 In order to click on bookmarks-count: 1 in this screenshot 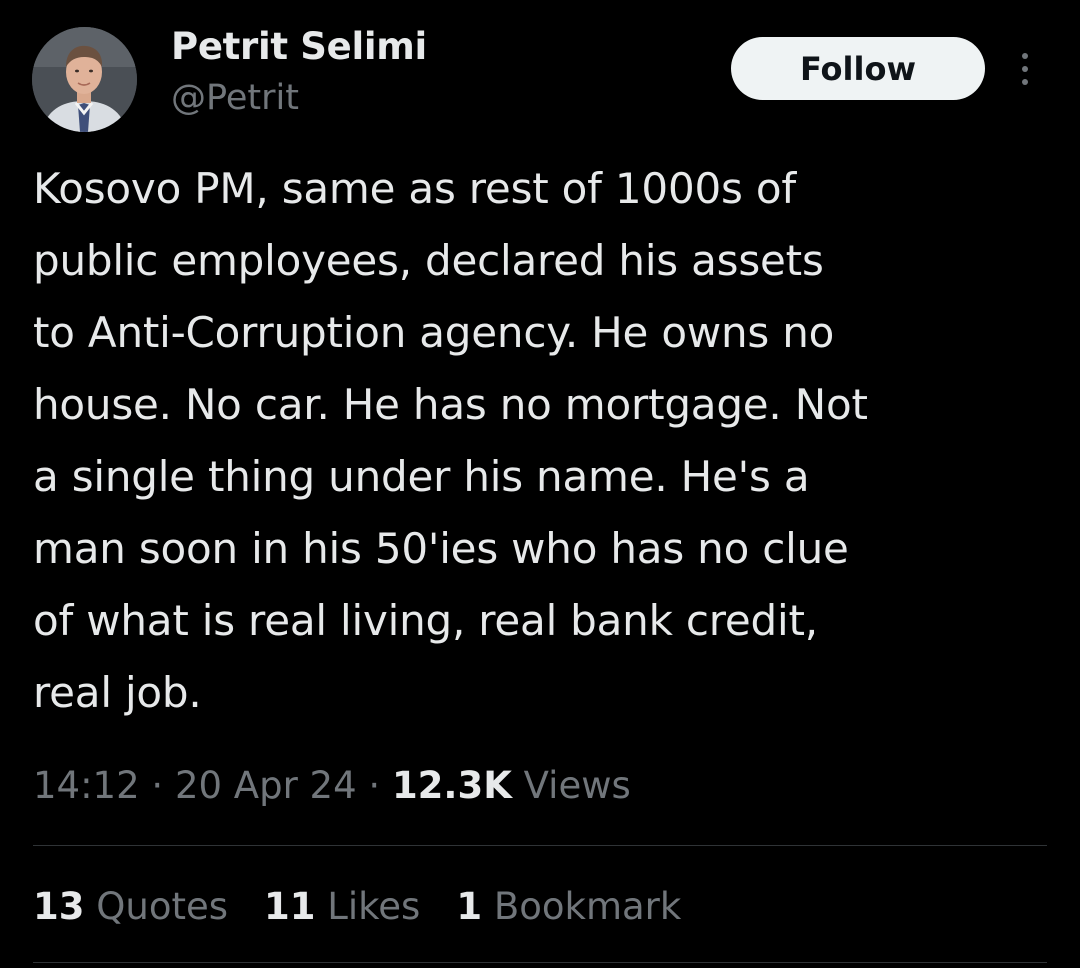, I will do `click(469, 906)`.